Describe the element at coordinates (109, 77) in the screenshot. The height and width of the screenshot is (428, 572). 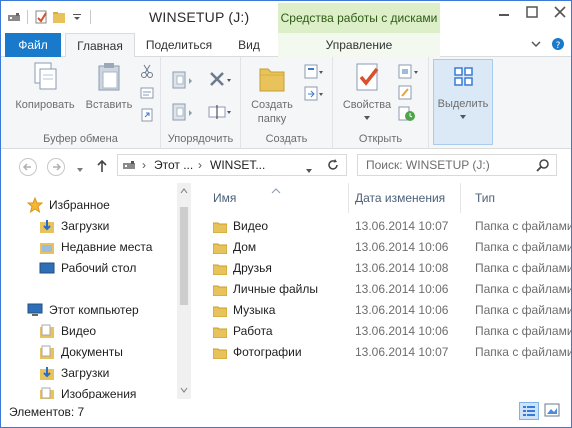
I see `paste-icon` at that location.